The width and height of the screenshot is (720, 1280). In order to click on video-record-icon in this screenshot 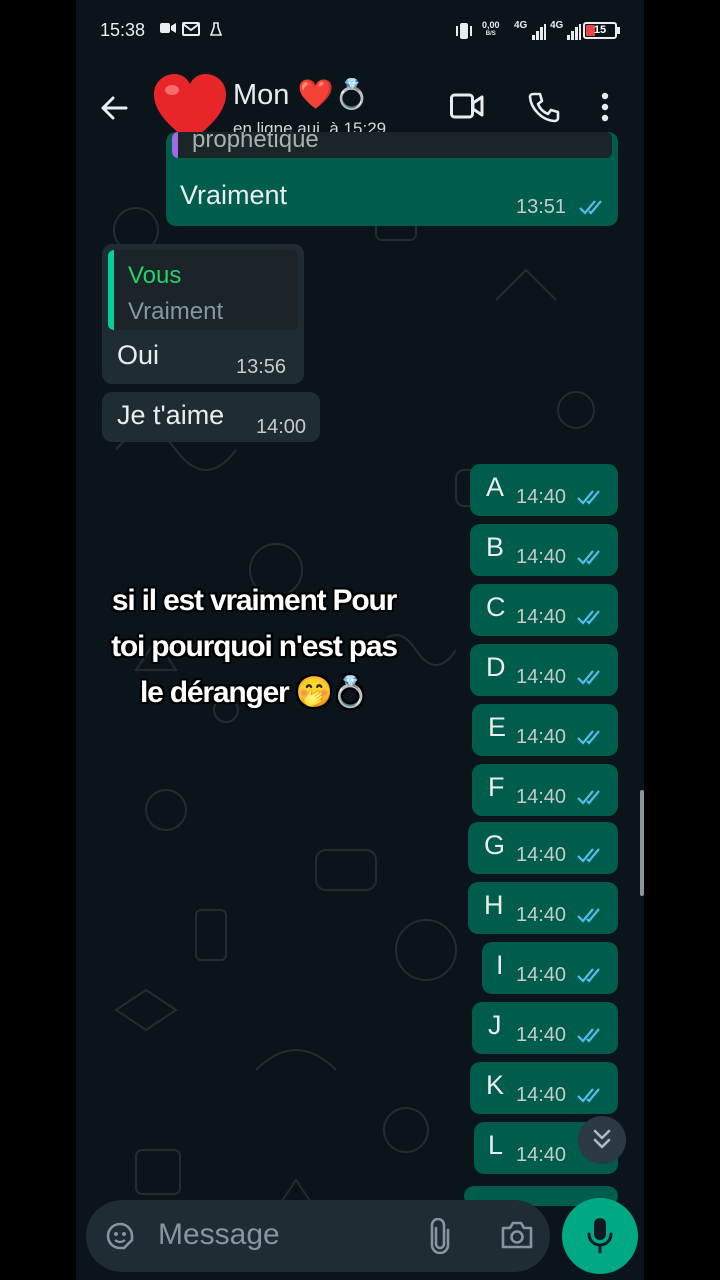, I will do `click(168, 28)`.